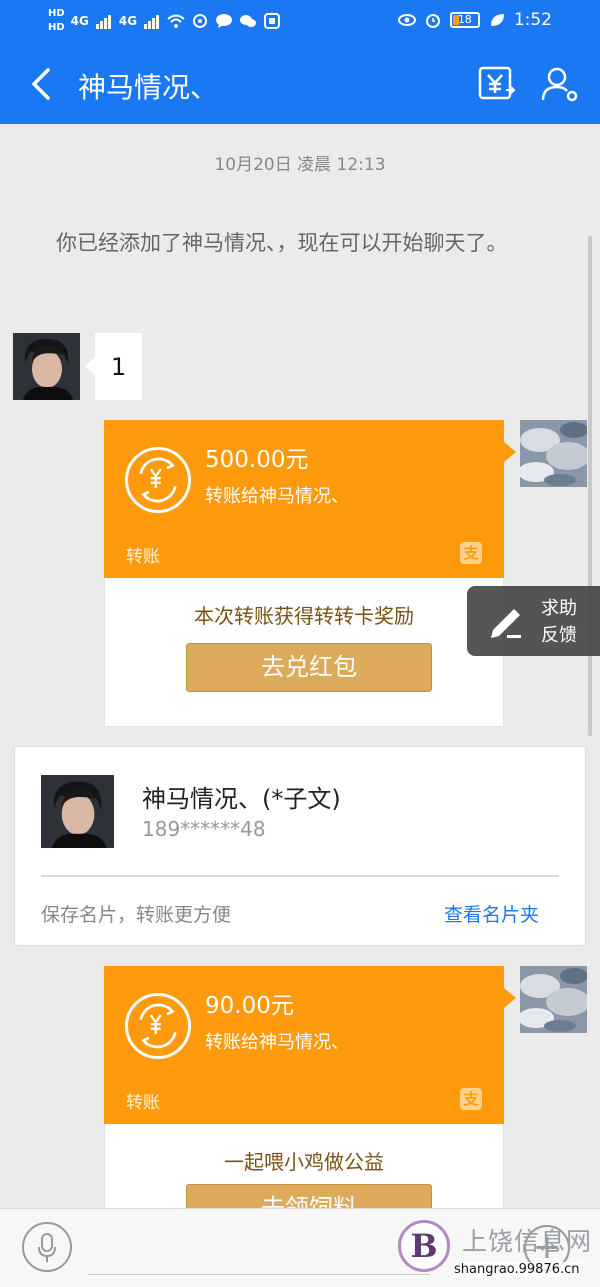 The image size is (600, 1287). What do you see at coordinates (272, 21) in the screenshot?
I see `app-notification-icon` at bounding box center [272, 21].